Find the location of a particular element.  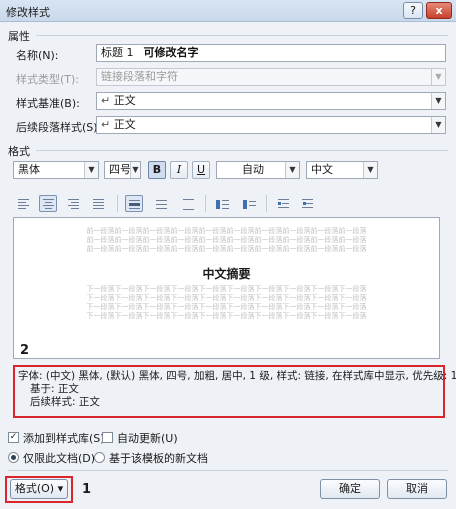

footer-divider is located at coordinates (228, 470).